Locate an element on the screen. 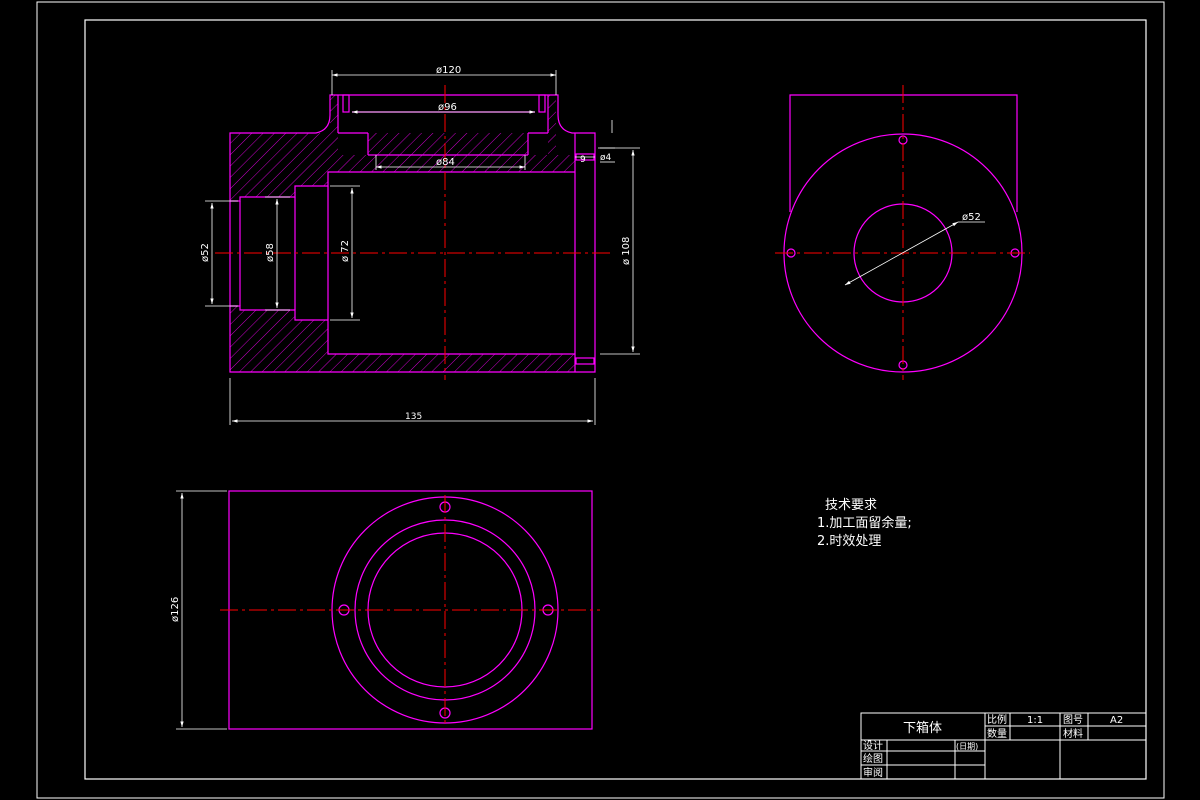 The height and width of the screenshot is (800, 1200). tb-material-label: 材料 is located at coordinates (1073, 733).